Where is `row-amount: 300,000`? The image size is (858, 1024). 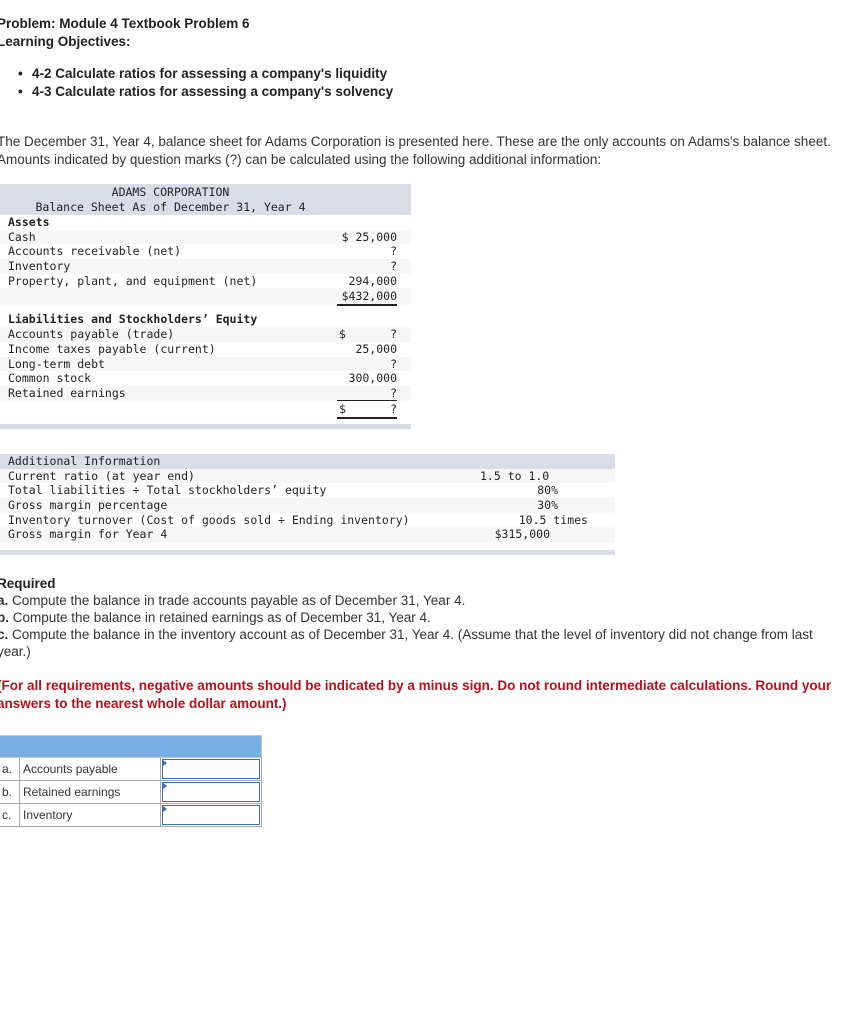
row-amount: 300,000 is located at coordinates (372, 378).